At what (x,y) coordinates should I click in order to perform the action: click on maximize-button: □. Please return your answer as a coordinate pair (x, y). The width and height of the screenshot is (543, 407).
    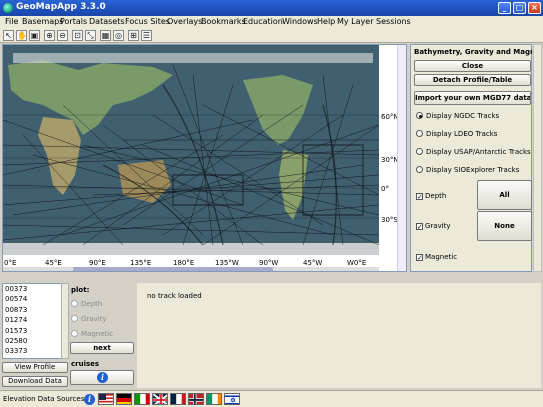
    Looking at the image, I should click on (519, 8).